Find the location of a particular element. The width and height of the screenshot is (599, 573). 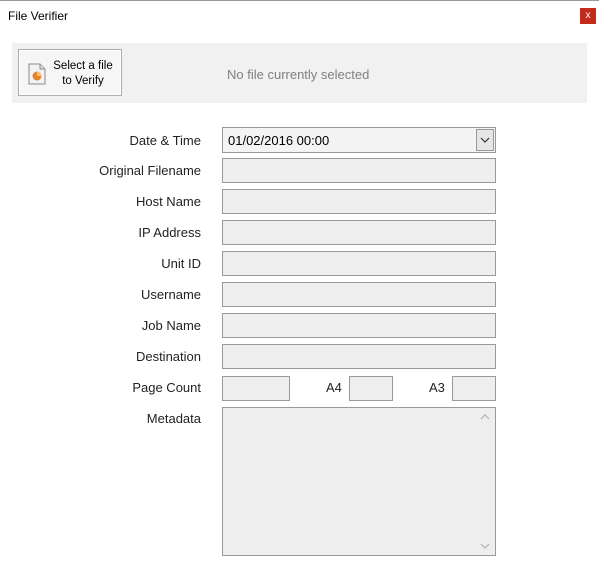

titlebar-border is located at coordinates (299, 0).